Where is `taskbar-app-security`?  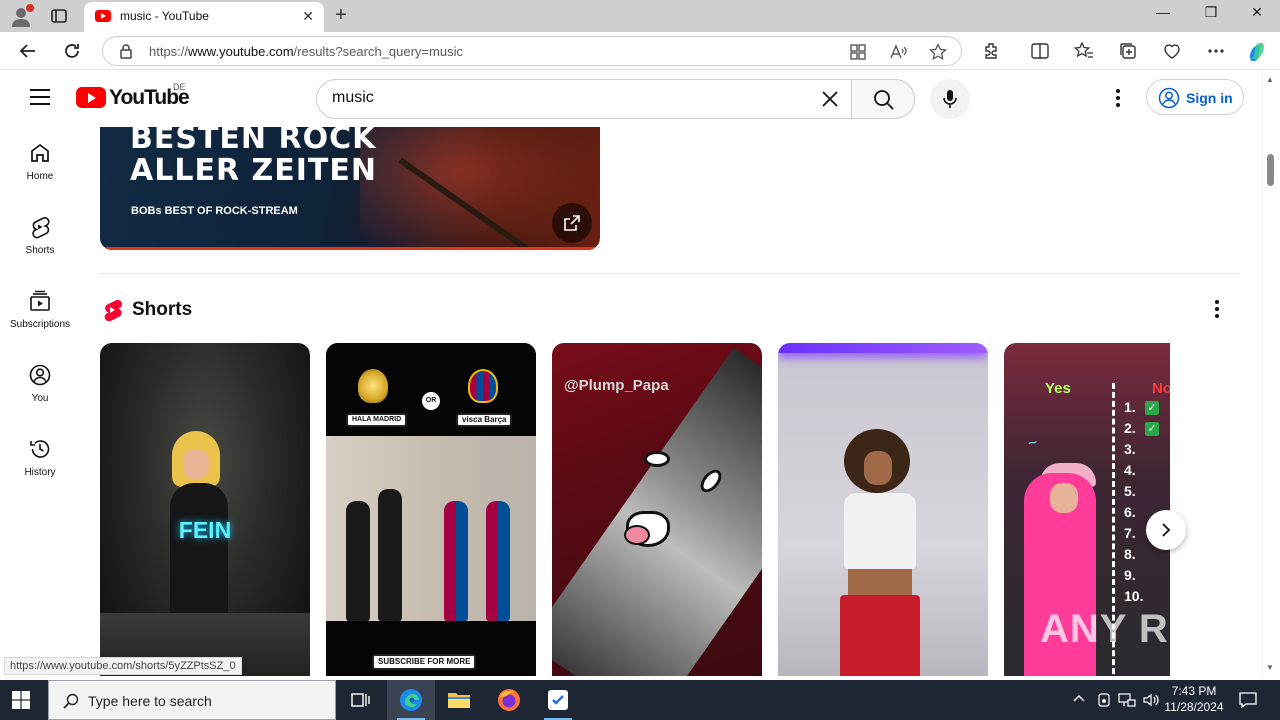
taskbar-app-security is located at coordinates (558, 700).